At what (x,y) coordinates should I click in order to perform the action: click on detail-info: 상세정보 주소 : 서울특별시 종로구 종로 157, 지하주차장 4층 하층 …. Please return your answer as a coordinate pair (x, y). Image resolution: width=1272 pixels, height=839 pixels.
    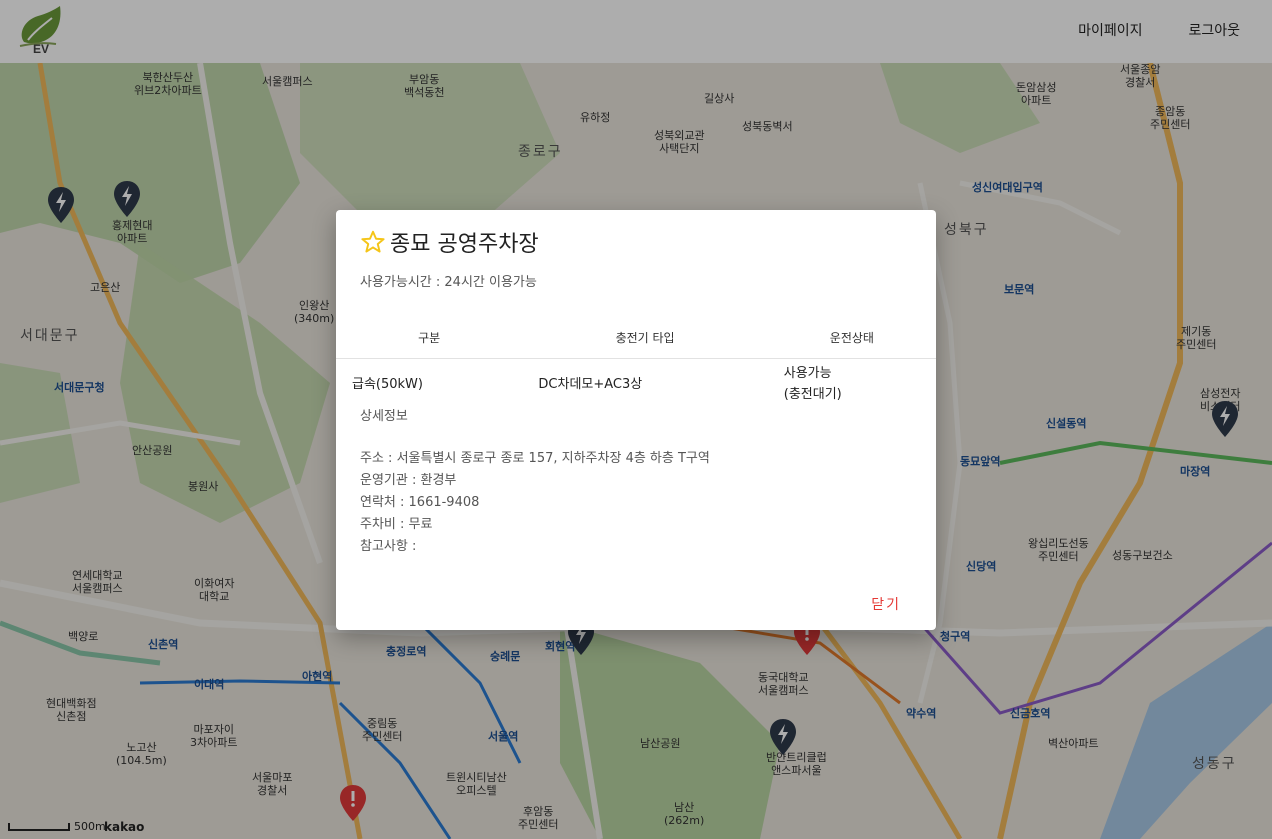
    Looking at the image, I should click on (535, 482).